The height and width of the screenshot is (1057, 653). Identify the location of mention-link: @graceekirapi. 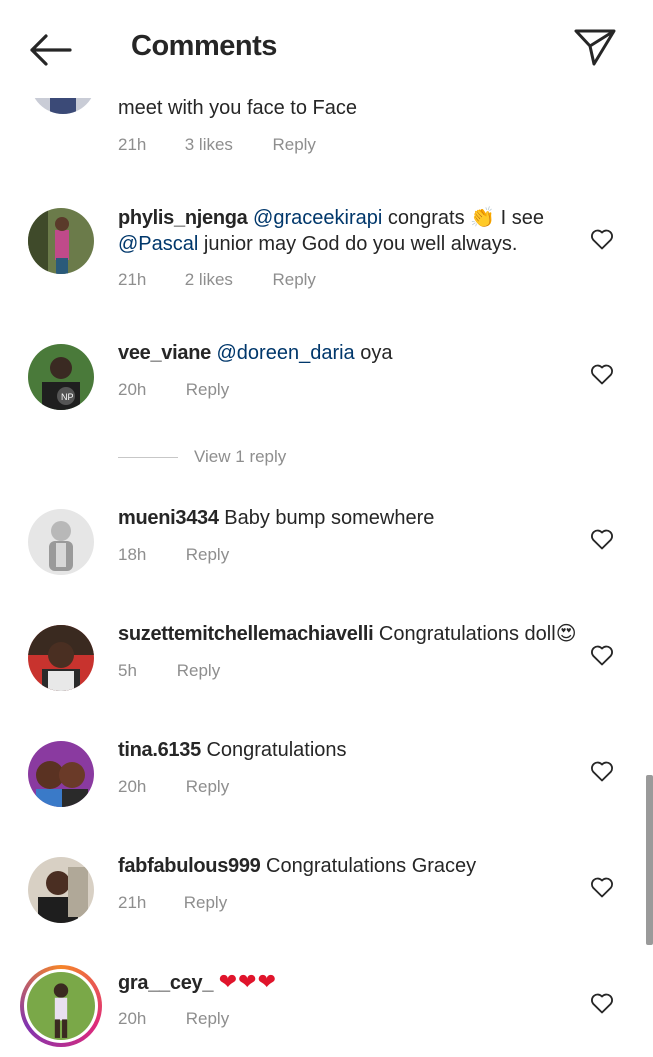
(317, 218).